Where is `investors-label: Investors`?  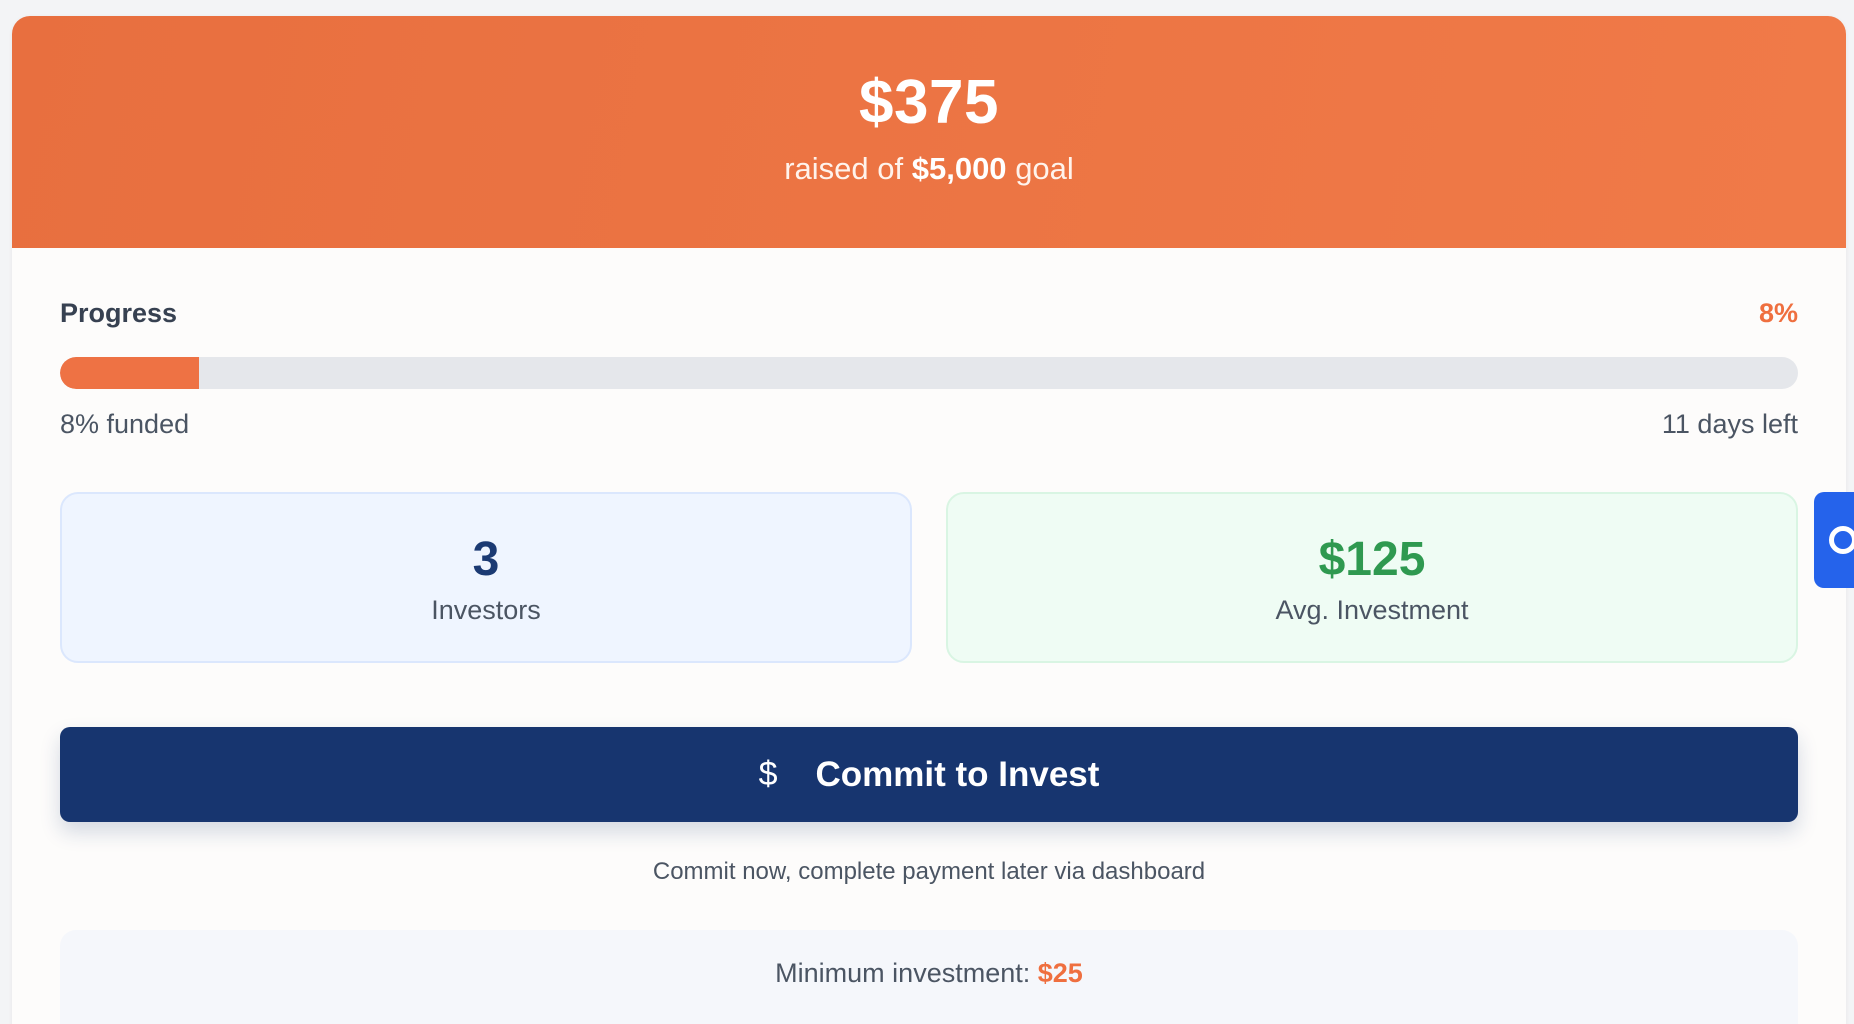
investors-label: Investors is located at coordinates (486, 610).